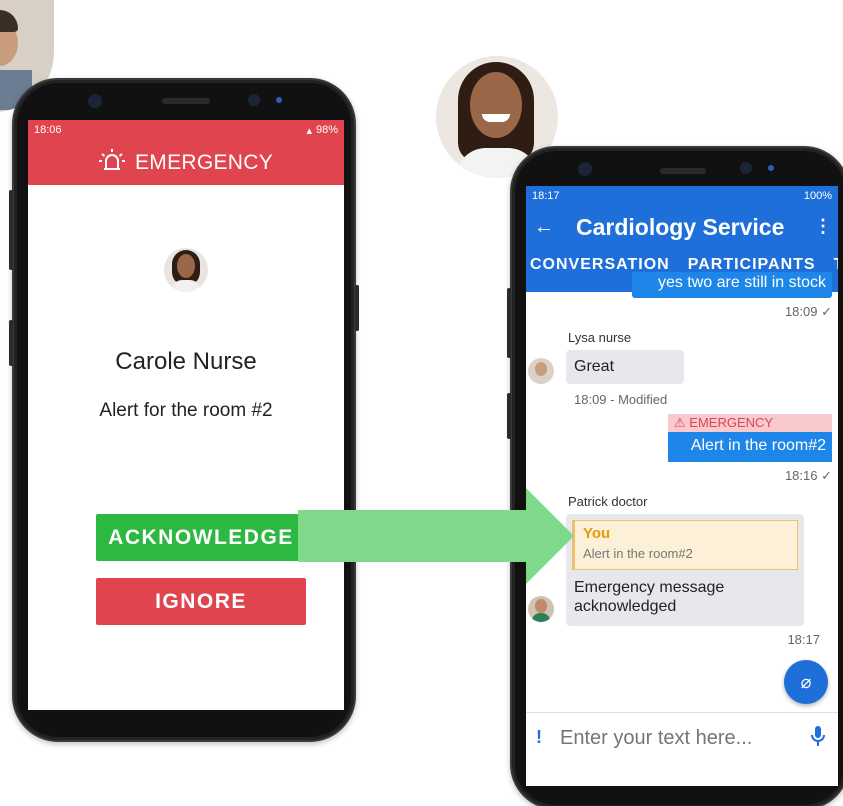 The height and width of the screenshot is (806, 843). Describe the element at coordinates (594, 366) in the screenshot. I see `message-text: Great` at that location.